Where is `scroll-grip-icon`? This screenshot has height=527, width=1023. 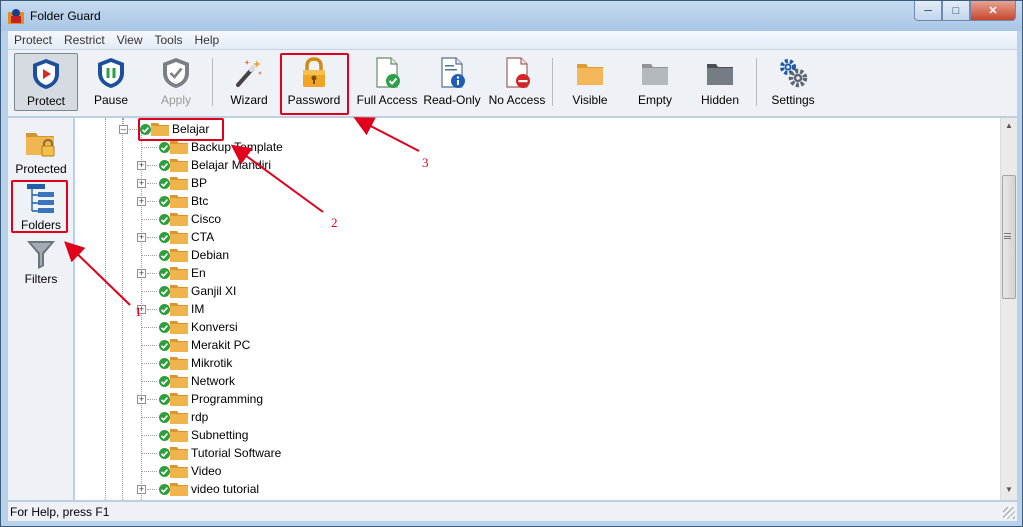
scroll-grip-icon is located at coordinates (1007, 236).